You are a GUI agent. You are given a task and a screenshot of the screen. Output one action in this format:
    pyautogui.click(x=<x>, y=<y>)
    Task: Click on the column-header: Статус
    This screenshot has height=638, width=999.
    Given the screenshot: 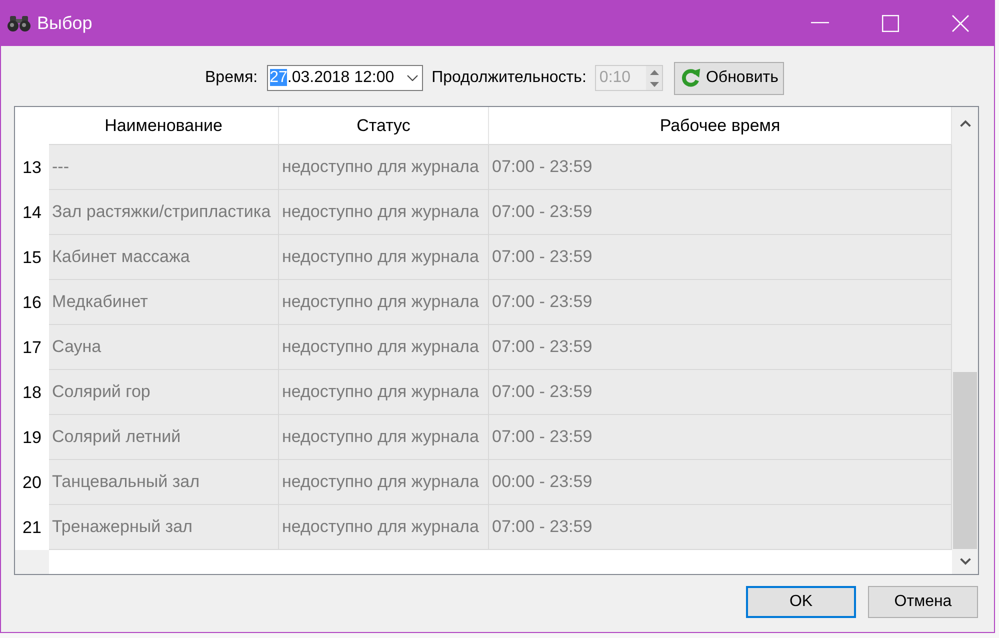 What is the action you would take?
    pyautogui.click(x=384, y=126)
    